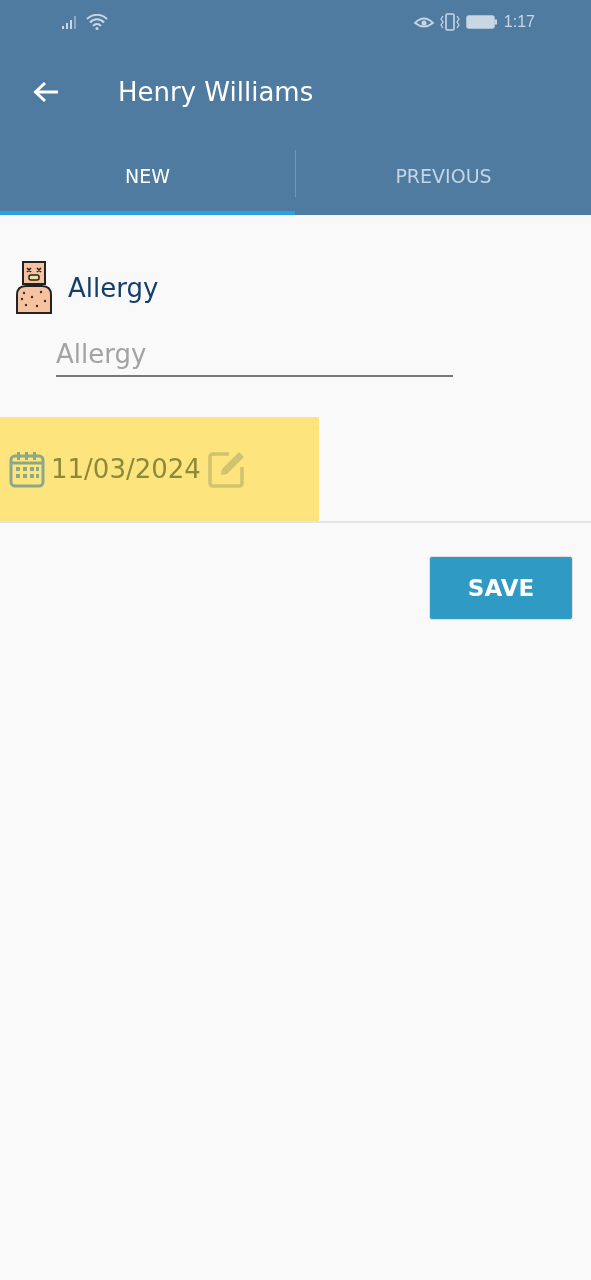  Describe the element at coordinates (147, 177) in the screenshot. I see `tab: NEW` at that location.